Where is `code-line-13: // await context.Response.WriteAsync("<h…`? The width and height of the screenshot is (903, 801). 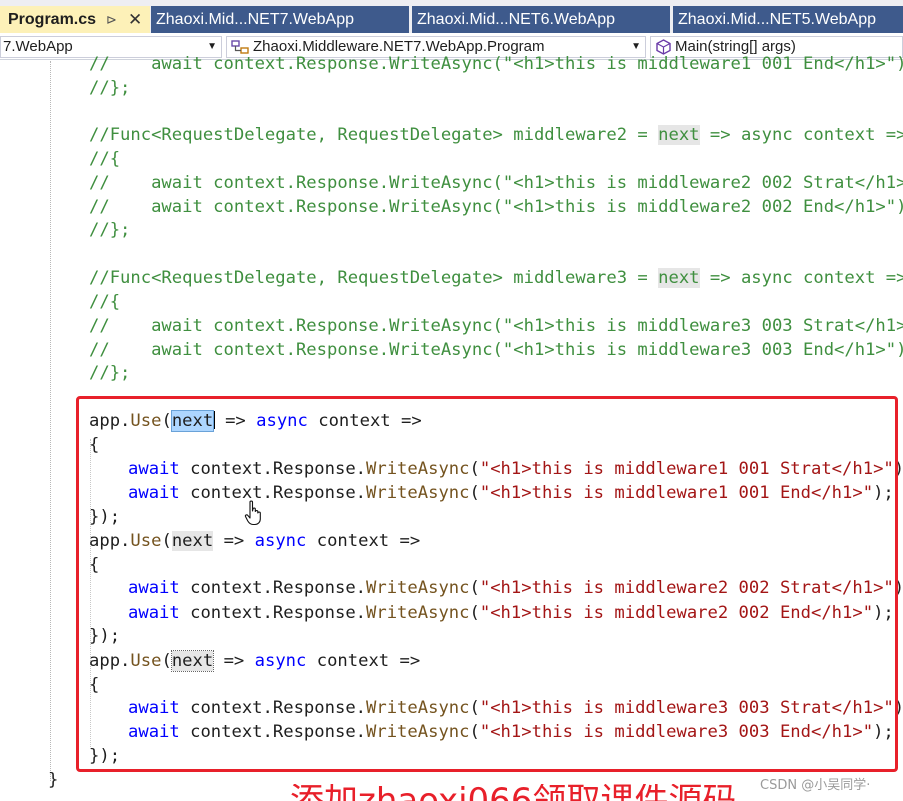 code-line-13: // await context.Response.WriteAsync("<h… is located at coordinates (496, 350).